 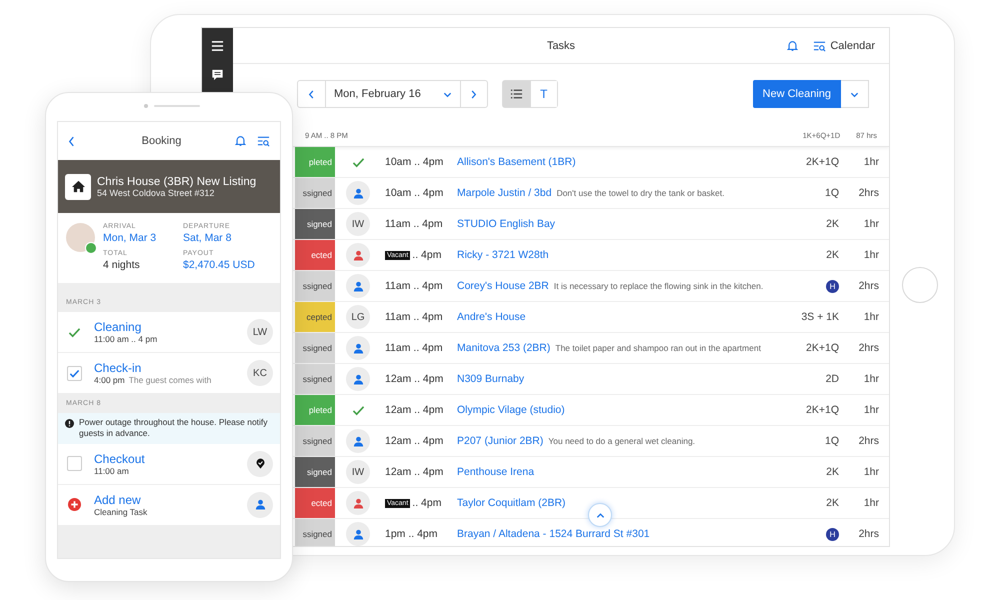 I want to click on alert-text: Power outage throughout the house. Please notify guests in advance., so click(x=174, y=428).